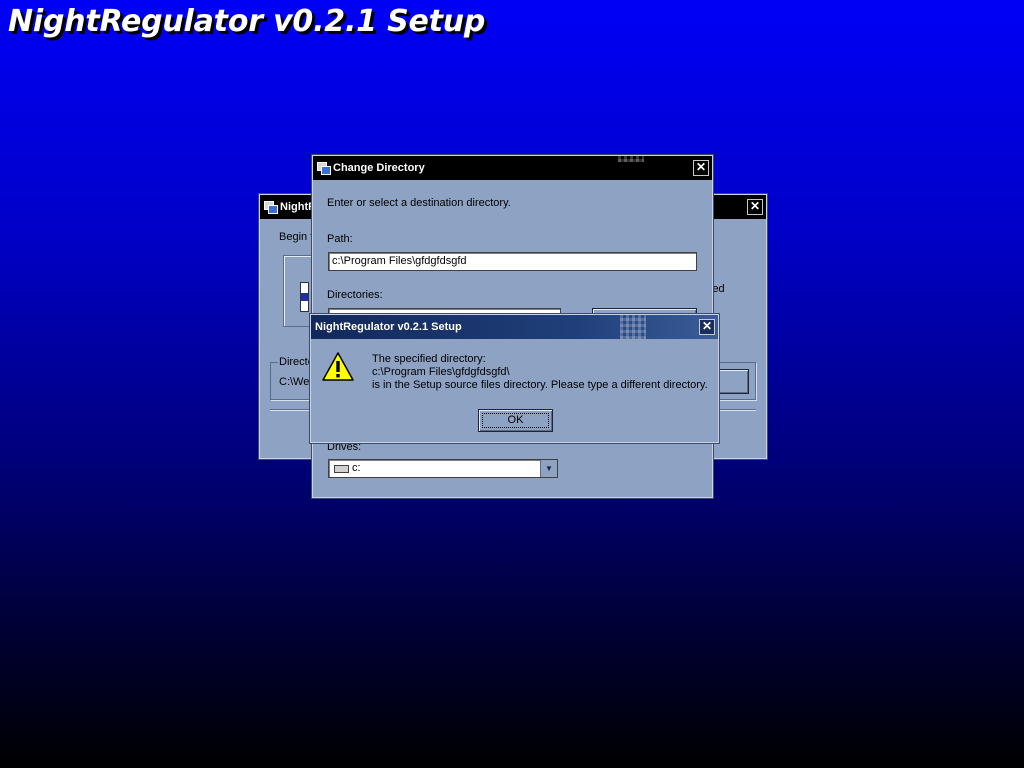  I want to click on change-directory-titlebar: Change Directory ✕, so click(512, 168).